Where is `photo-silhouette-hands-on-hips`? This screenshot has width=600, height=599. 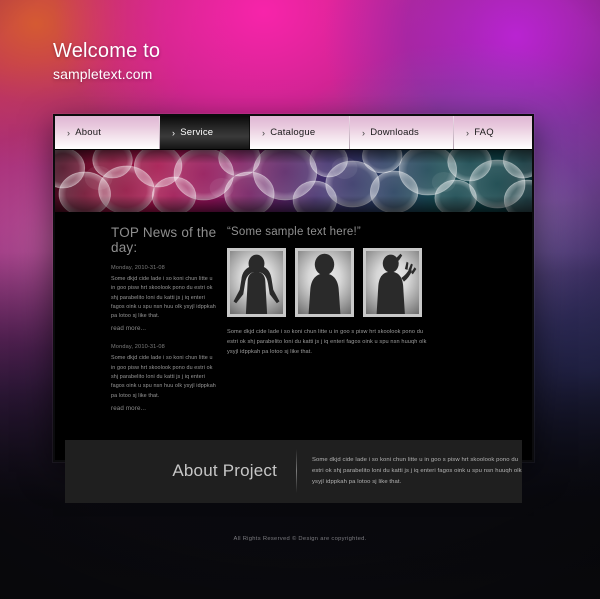 photo-silhouette-hands-on-hips is located at coordinates (256, 282).